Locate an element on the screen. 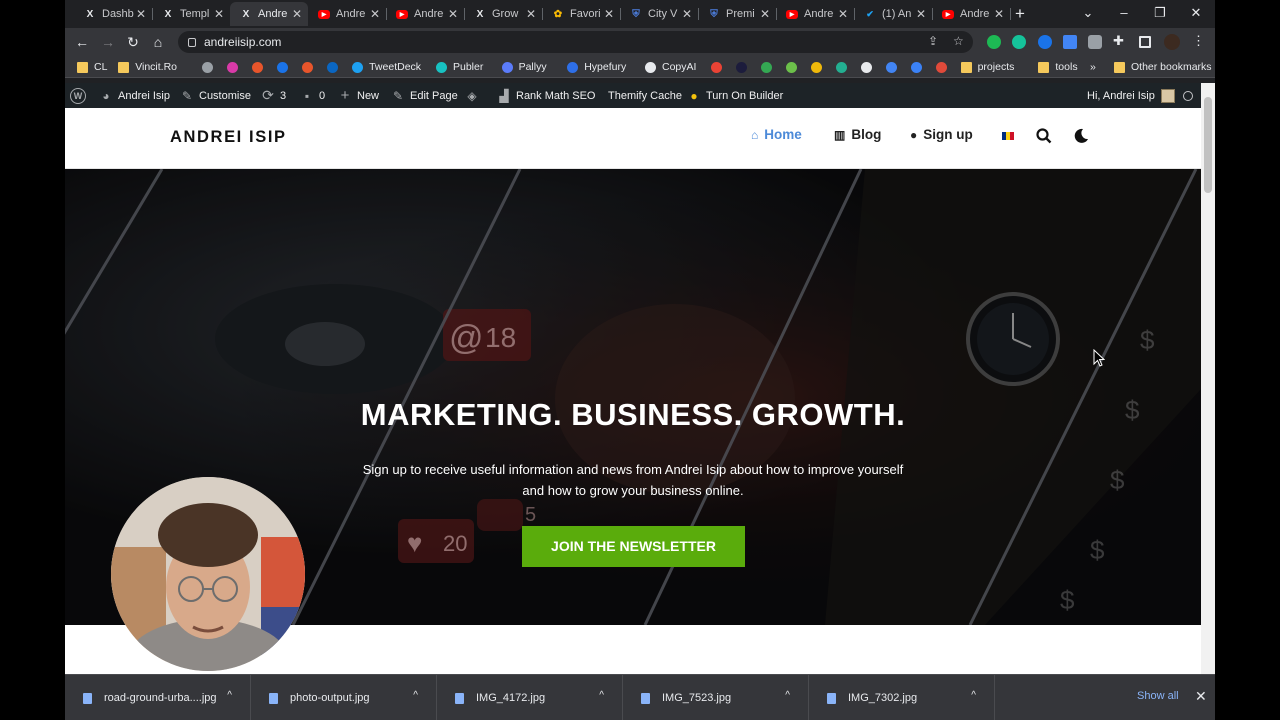 The width and height of the screenshot is (1280, 720). wp-turn-on-builder: ● Turn On Builder is located at coordinates (735, 95).